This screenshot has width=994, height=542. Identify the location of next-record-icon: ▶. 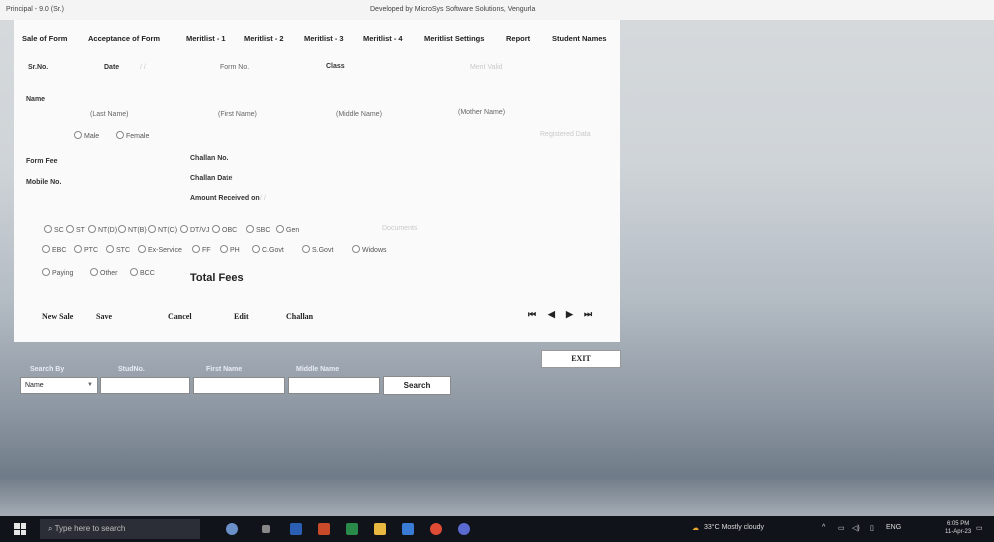
(569, 314).